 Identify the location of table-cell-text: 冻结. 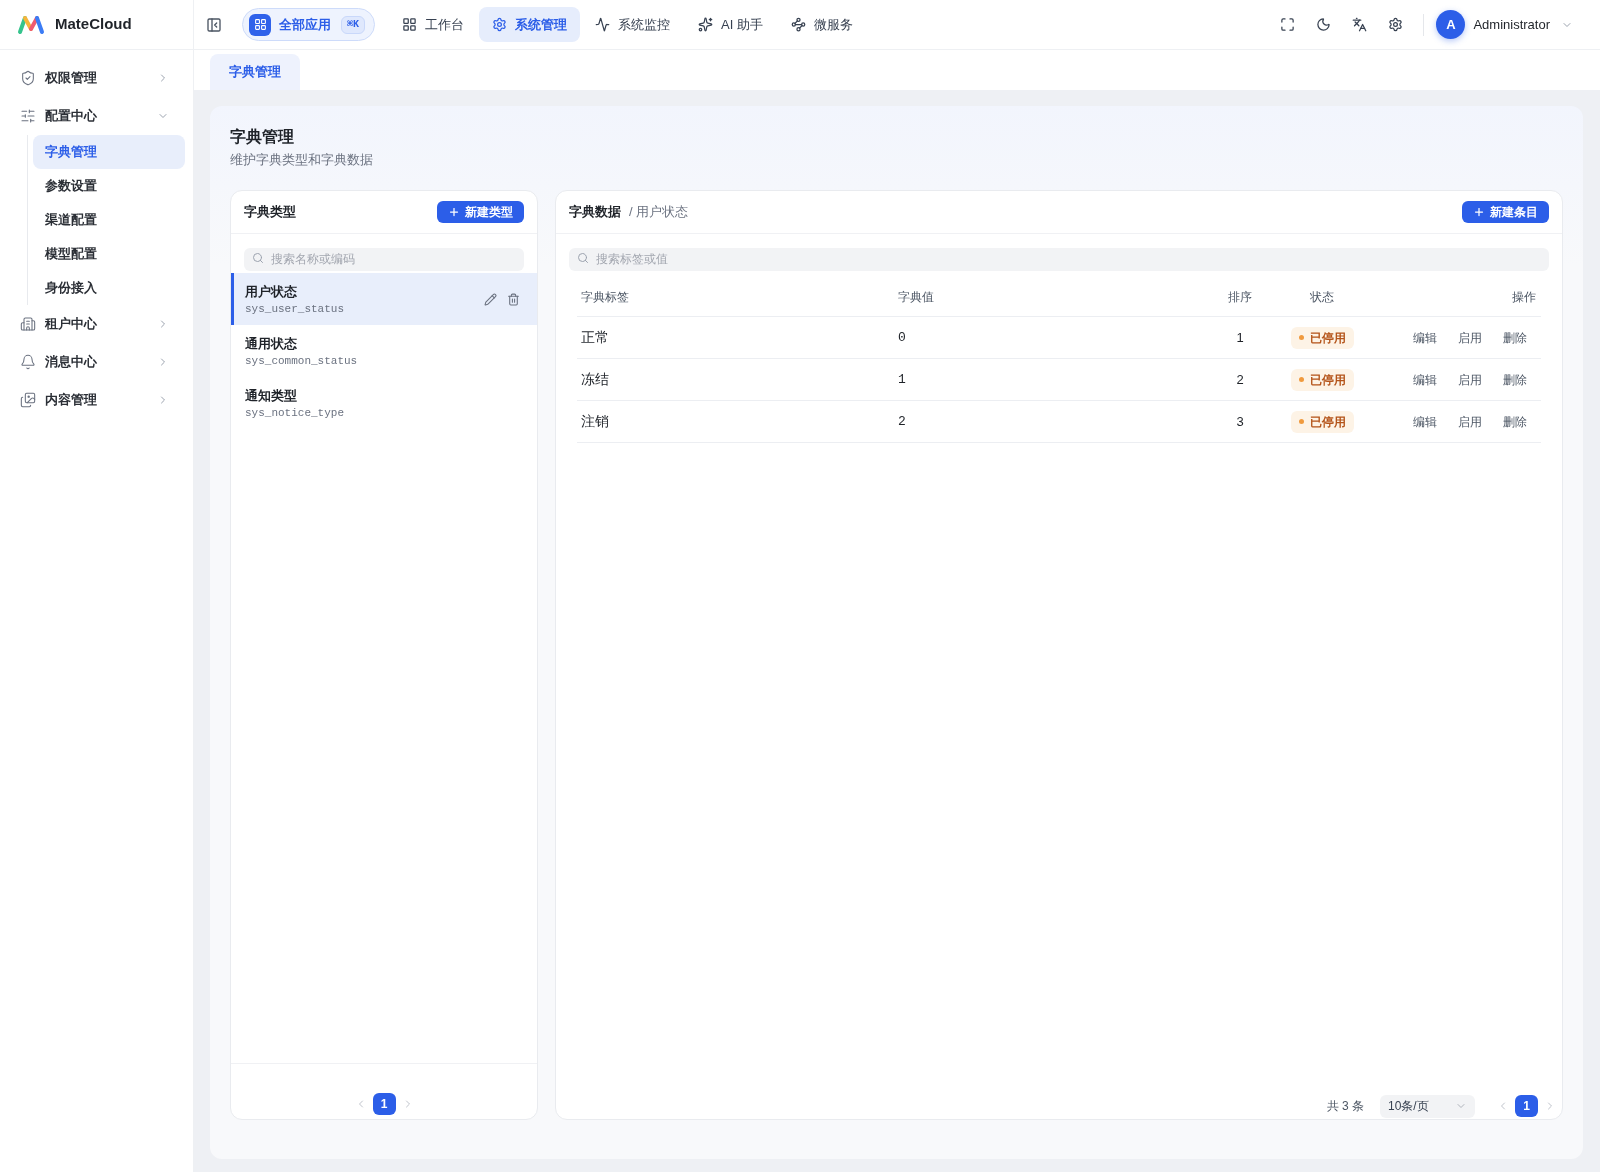
(595, 379).